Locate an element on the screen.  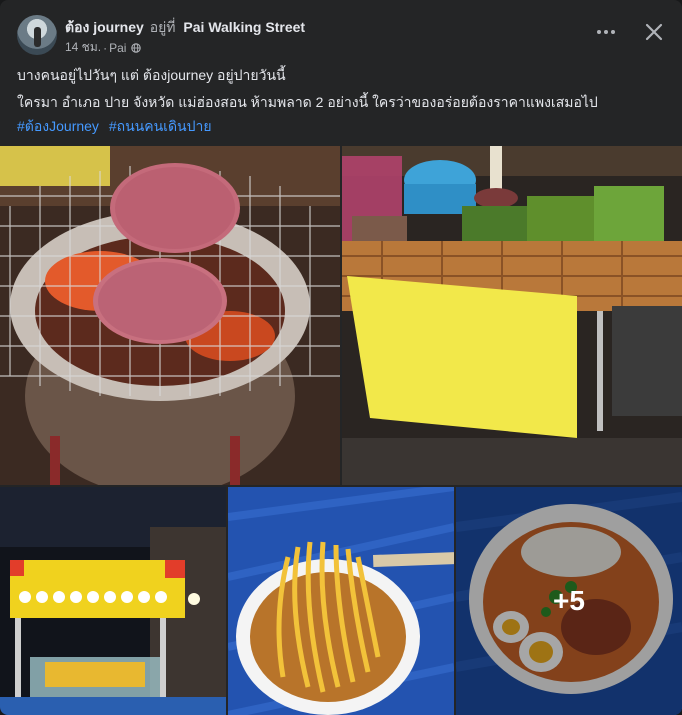
post-meta: 14 ชม. · Pai is located at coordinates (103, 47).